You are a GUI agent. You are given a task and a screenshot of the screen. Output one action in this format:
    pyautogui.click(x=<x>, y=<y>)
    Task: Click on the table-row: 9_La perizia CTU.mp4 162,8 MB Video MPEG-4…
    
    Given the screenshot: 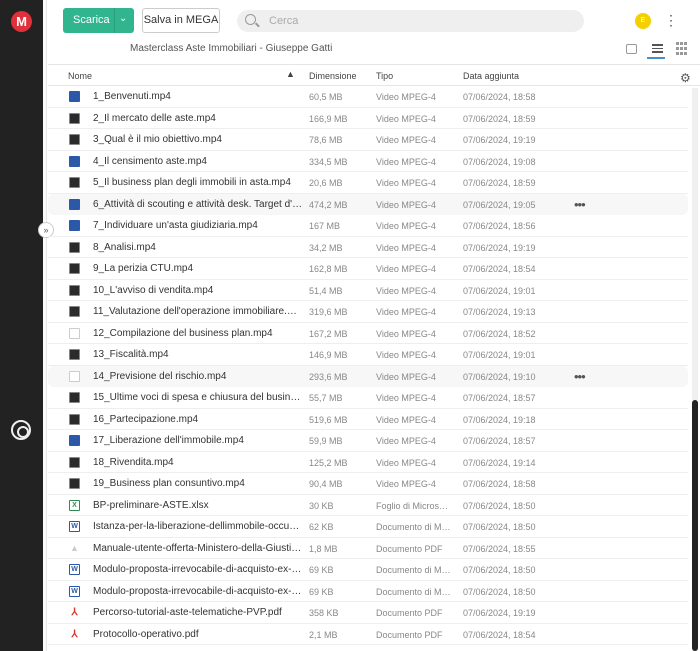 What is the action you would take?
    pyautogui.click(x=368, y=269)
    